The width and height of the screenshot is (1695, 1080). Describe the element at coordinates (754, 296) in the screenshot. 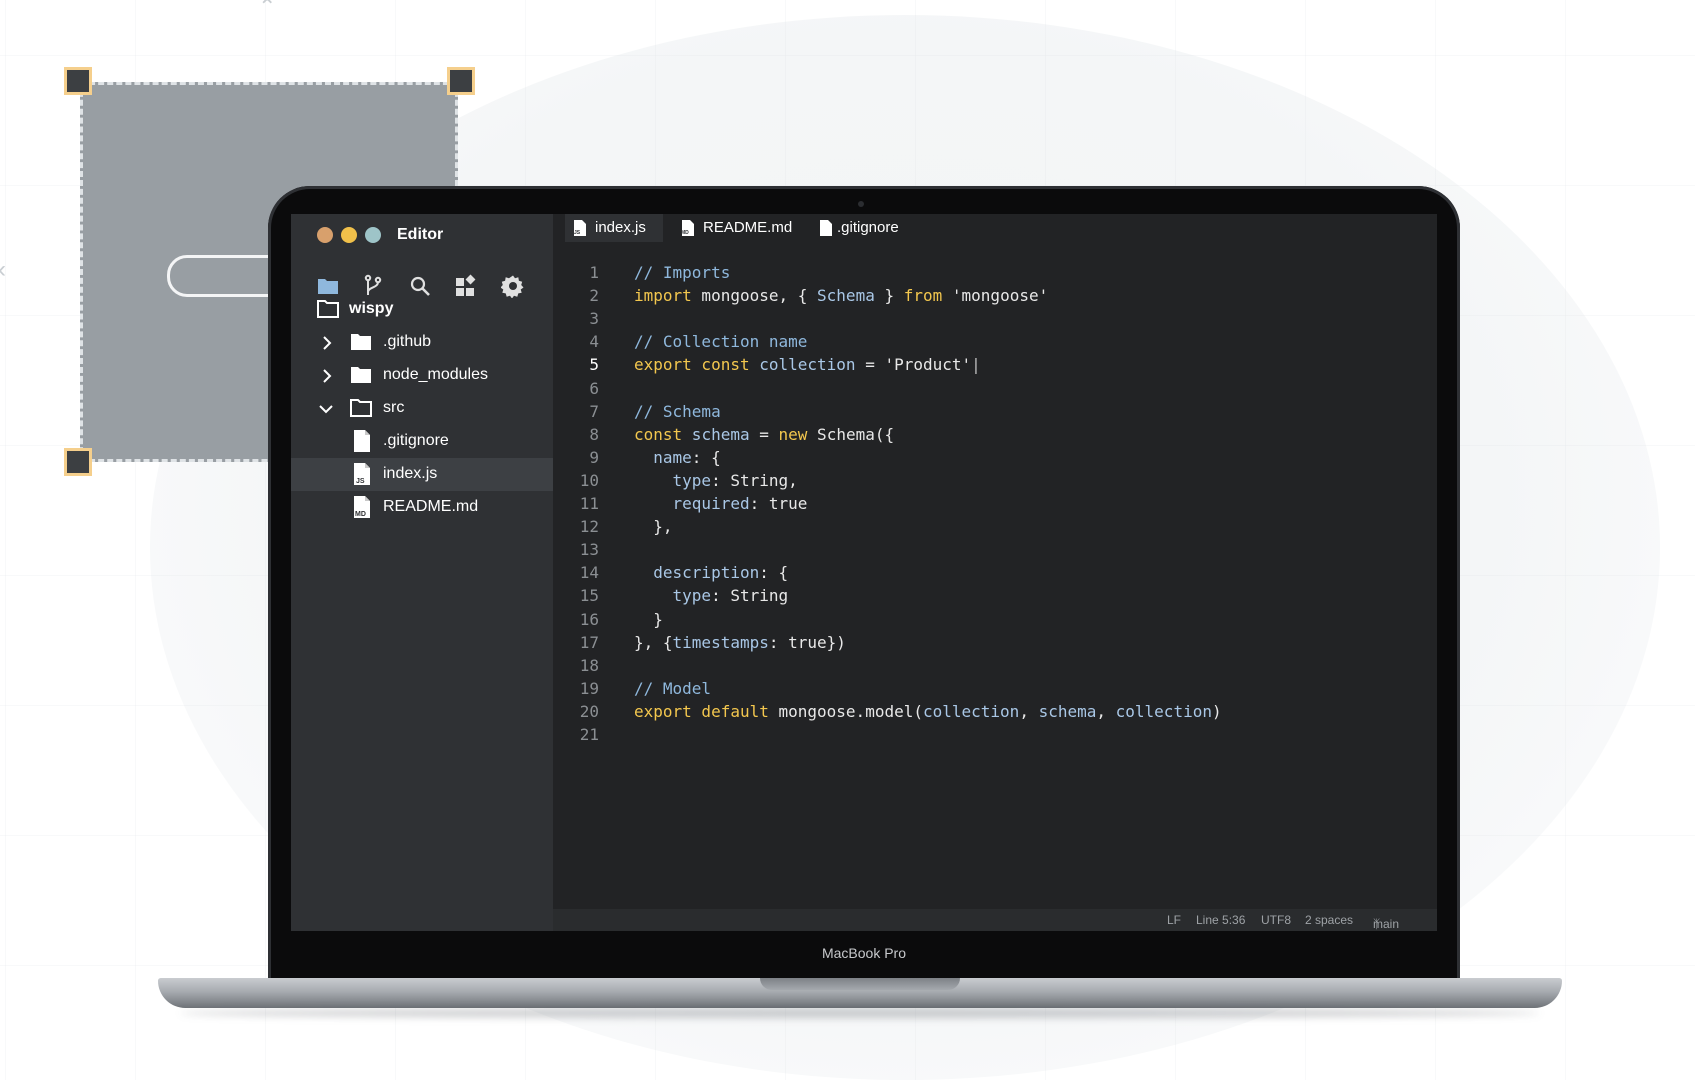

I see `code-token: mongoose, {` at that location.